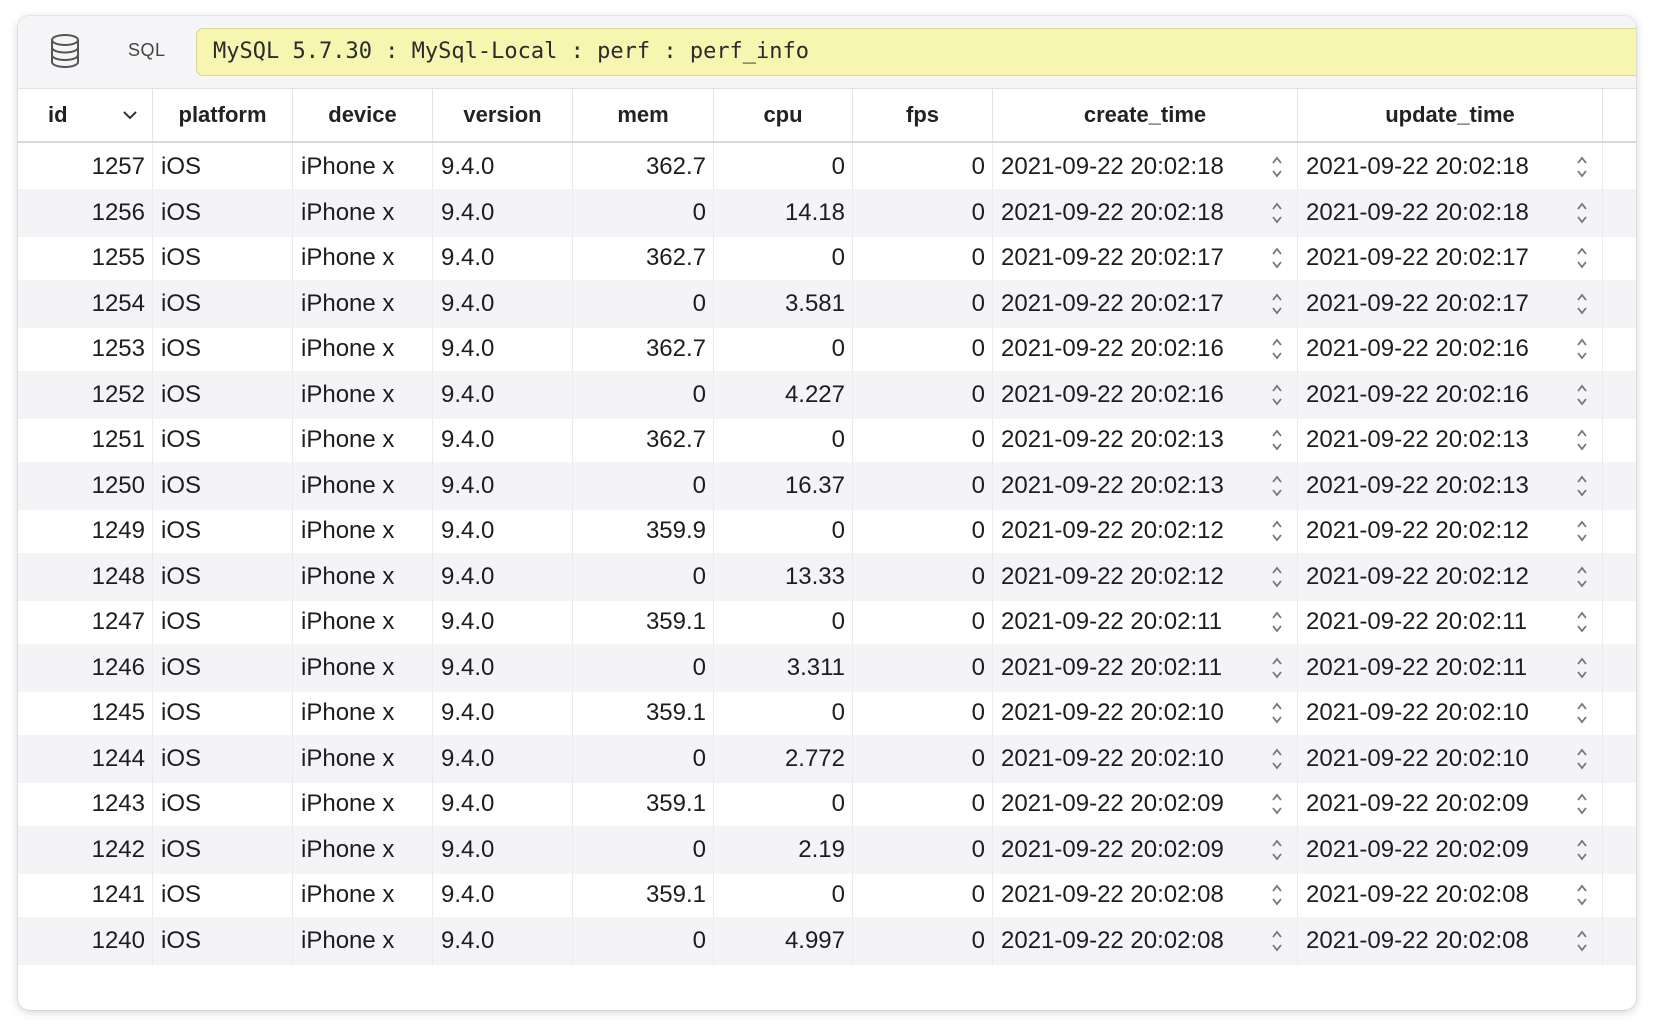 This screenshot has width=1654, height=1030. I want to click on cell-cpu: 4.227, so click(783, 394).